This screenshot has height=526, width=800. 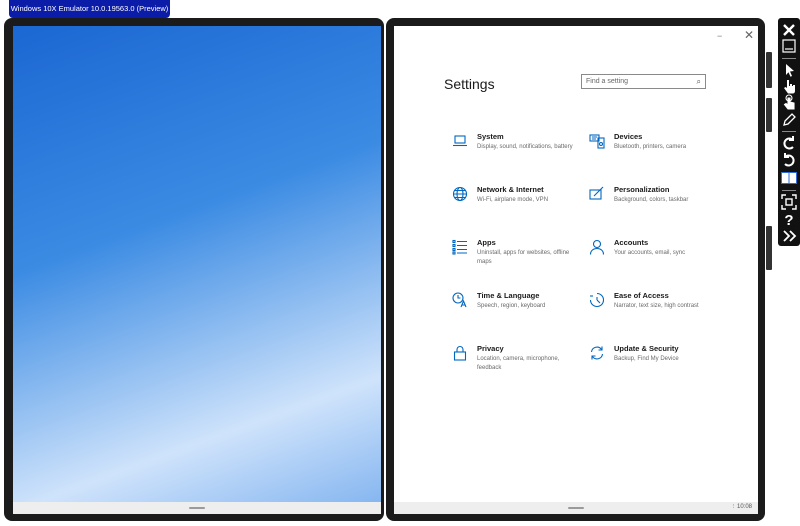 I want to click on search-input: Find a setting ⌕, so click(x=643, y=81).